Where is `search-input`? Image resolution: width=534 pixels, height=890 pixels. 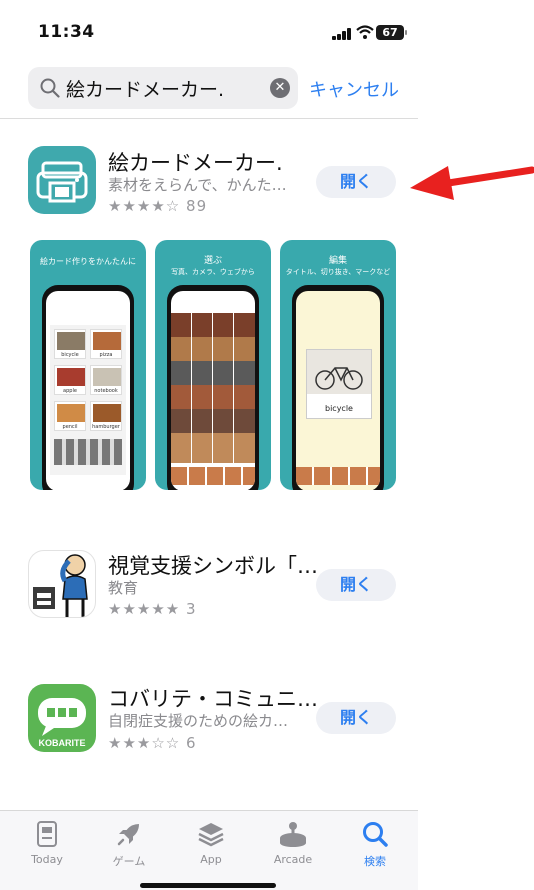 search-input is located at coordinates (161, 88).